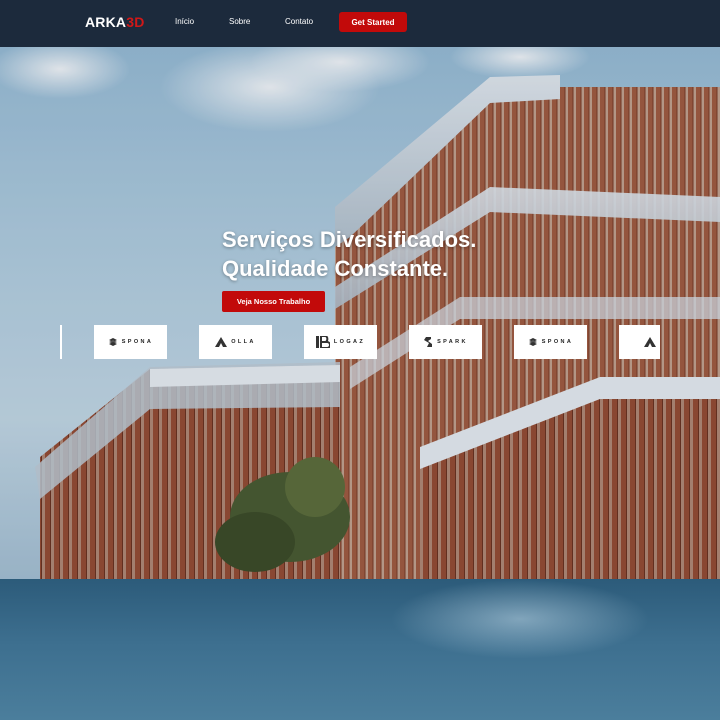  I want to click on logaz-logo-icon, so click(322, 342).